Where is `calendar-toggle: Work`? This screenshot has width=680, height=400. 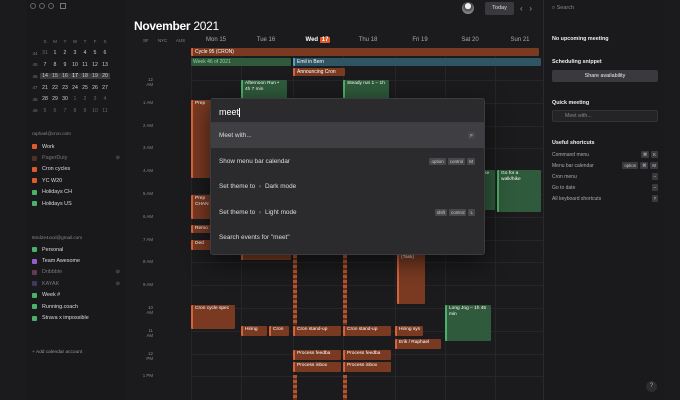
calendar-toggle: Work is located at coordinates (76, 146).